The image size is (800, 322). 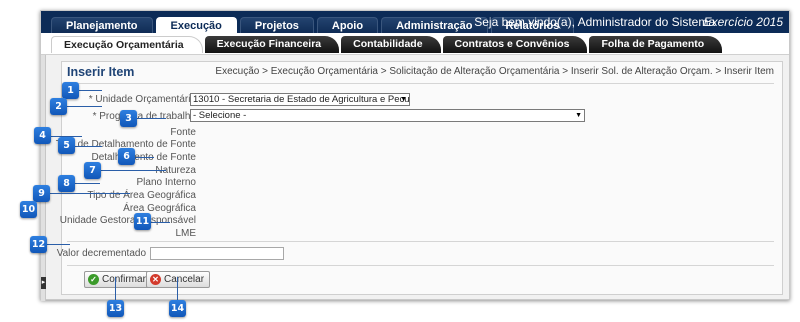 I want to click on callout-badge: 12, so click(x=38, y=244).